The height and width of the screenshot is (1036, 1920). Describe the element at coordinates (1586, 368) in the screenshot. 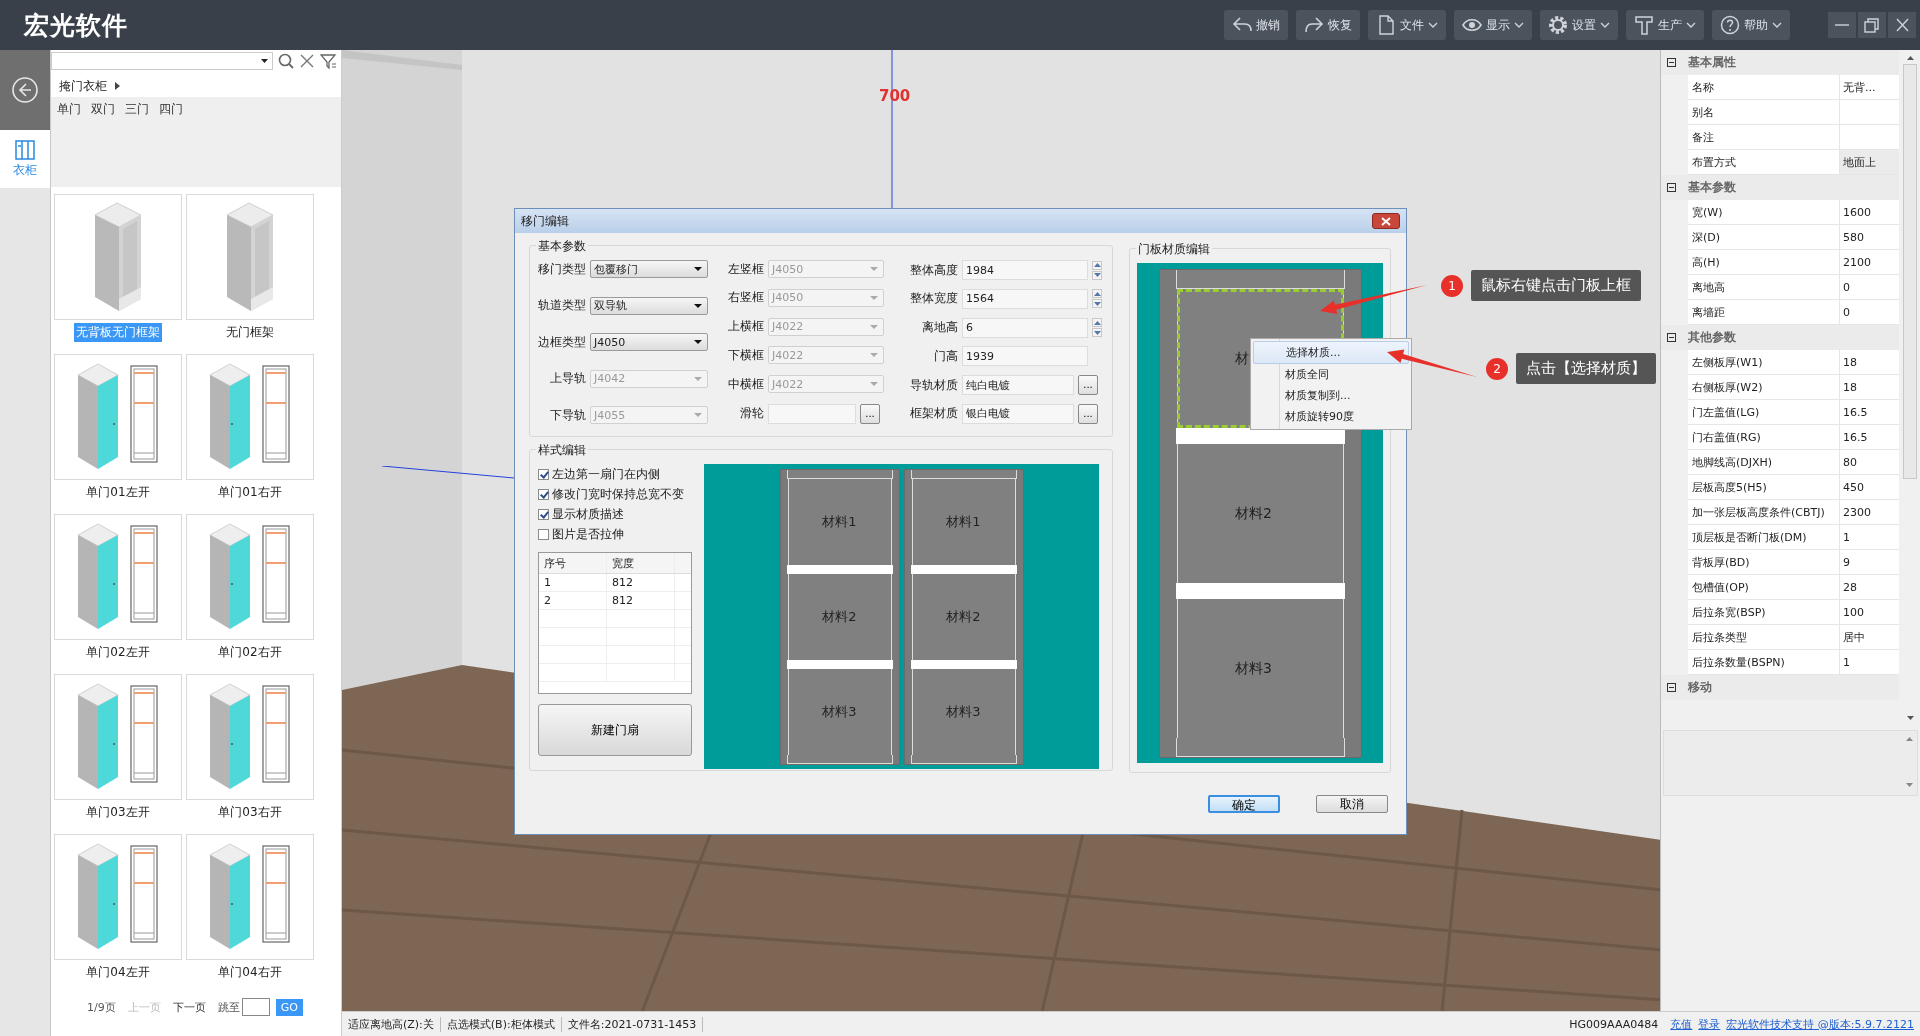

I see `callout-label: 点击【选择材质】` at that location.